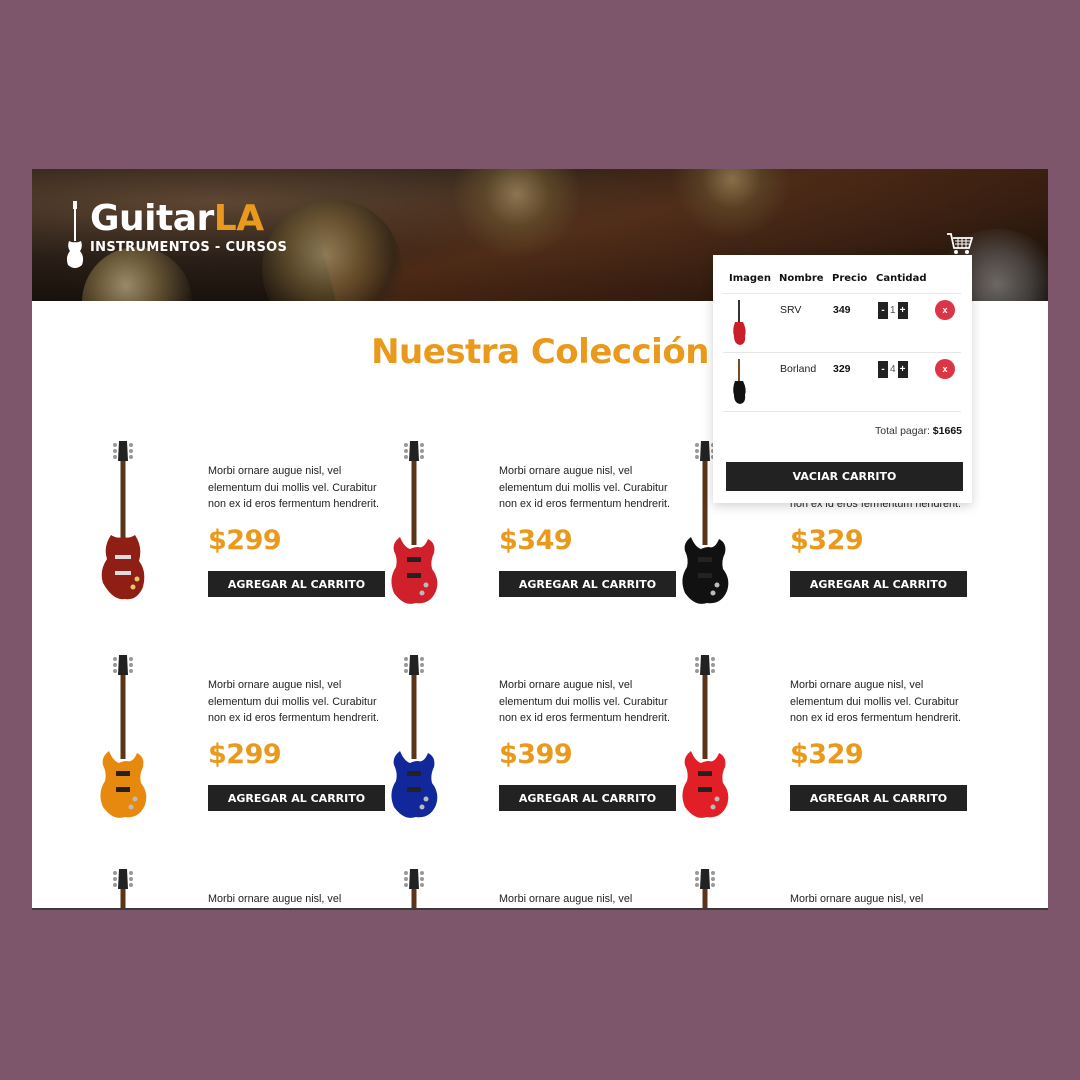 The height and width of the screenshot is (1080, 1080). What do you see at coordinates (960, 244) in the screenshot?
I see `cart-icon` at bounding box center [960, 244].